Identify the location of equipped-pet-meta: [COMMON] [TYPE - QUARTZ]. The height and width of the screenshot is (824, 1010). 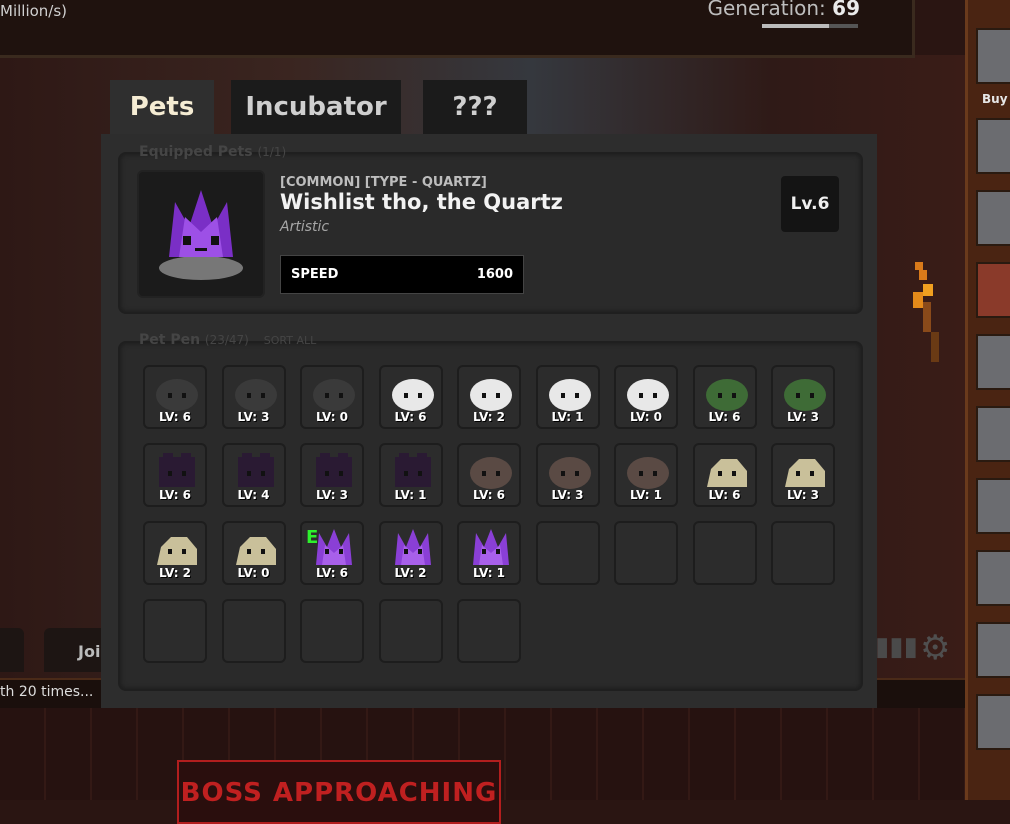
(383, 182).